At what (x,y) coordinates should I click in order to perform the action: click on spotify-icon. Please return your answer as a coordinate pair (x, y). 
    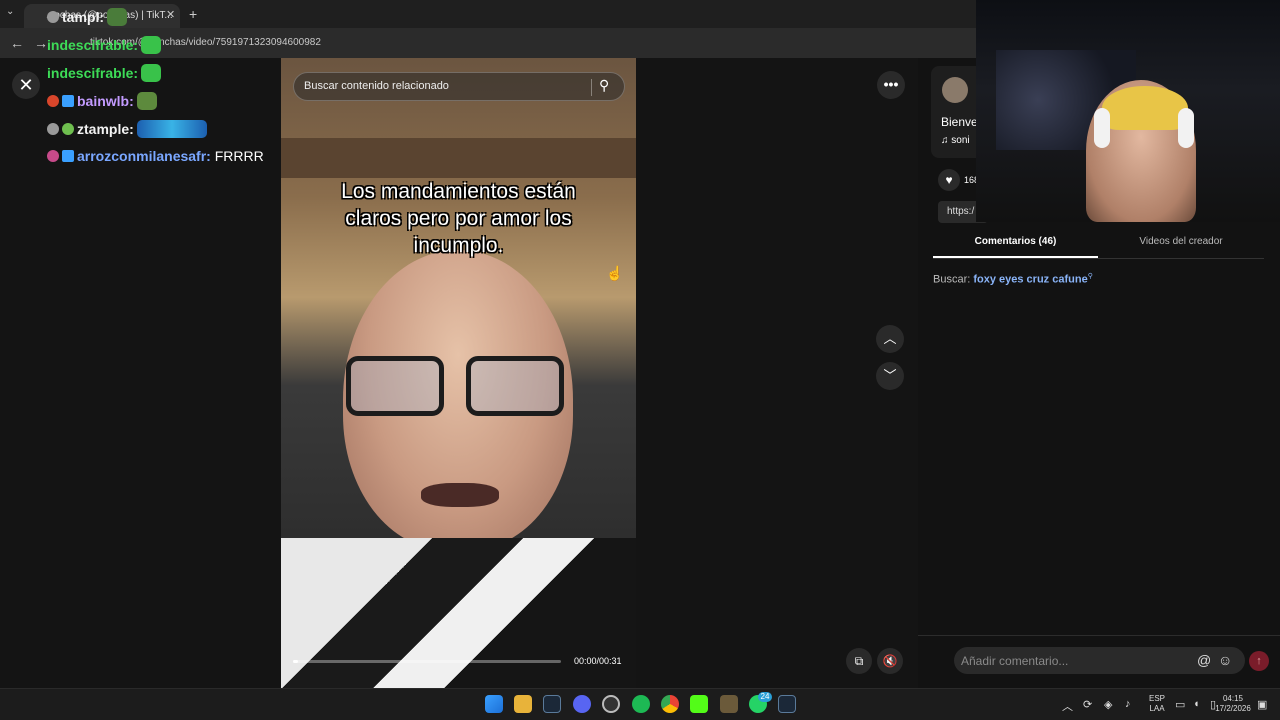
    Looking at the image, I should click on (641, 704).